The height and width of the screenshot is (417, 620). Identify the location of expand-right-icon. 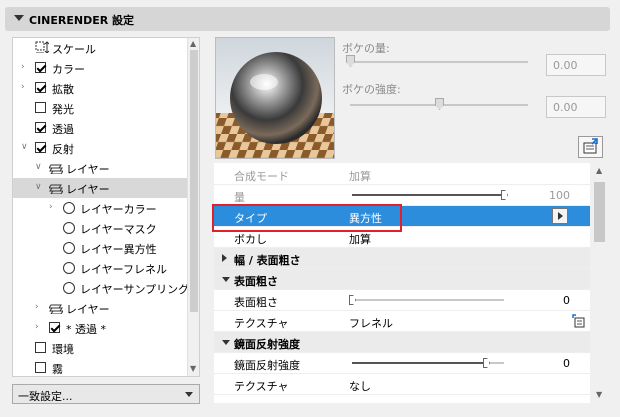
(224, 258).